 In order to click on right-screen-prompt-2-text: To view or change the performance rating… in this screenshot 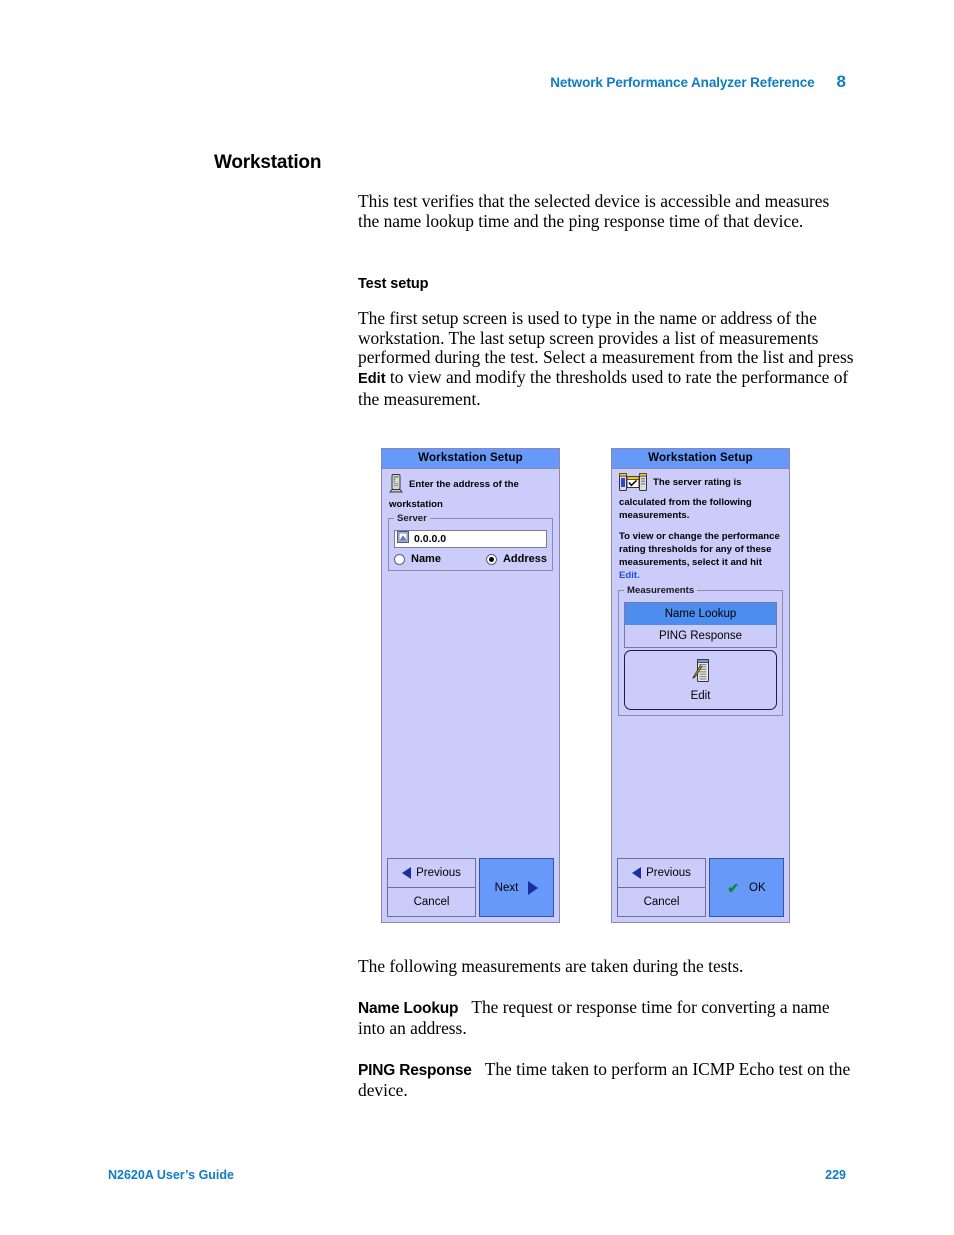, I will do `click(699, 549)`.